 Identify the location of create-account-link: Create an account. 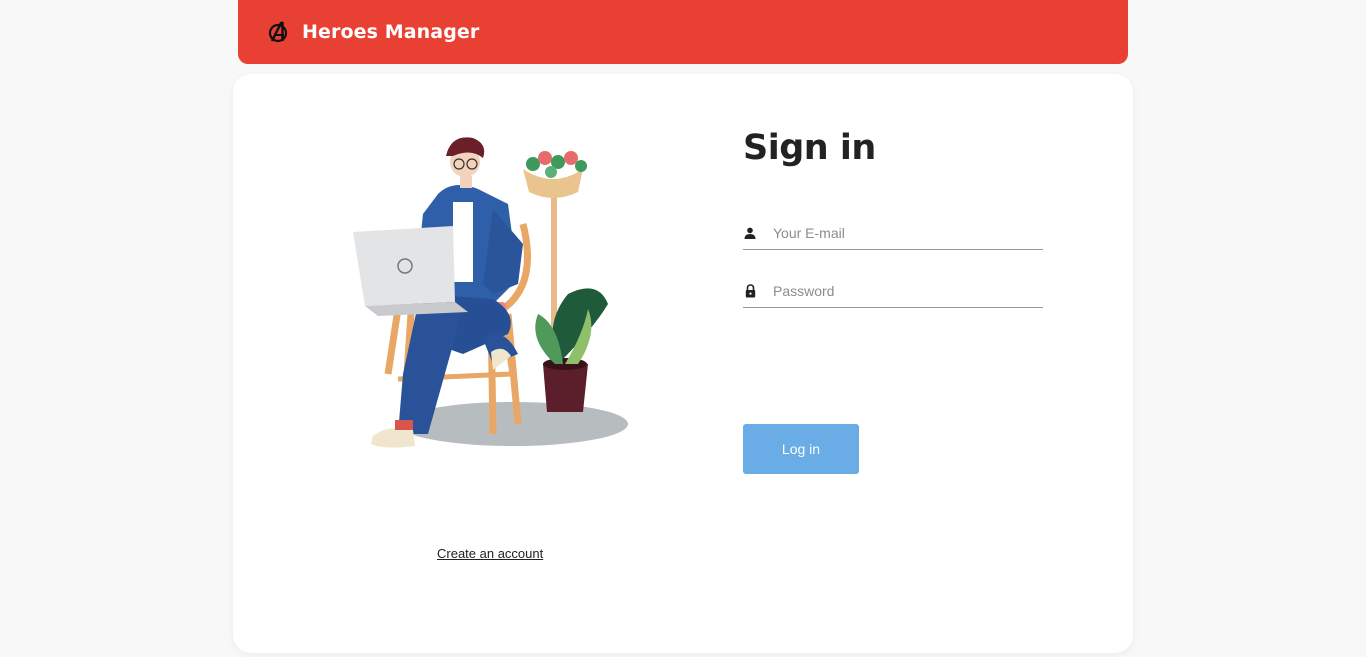
(490, 553).